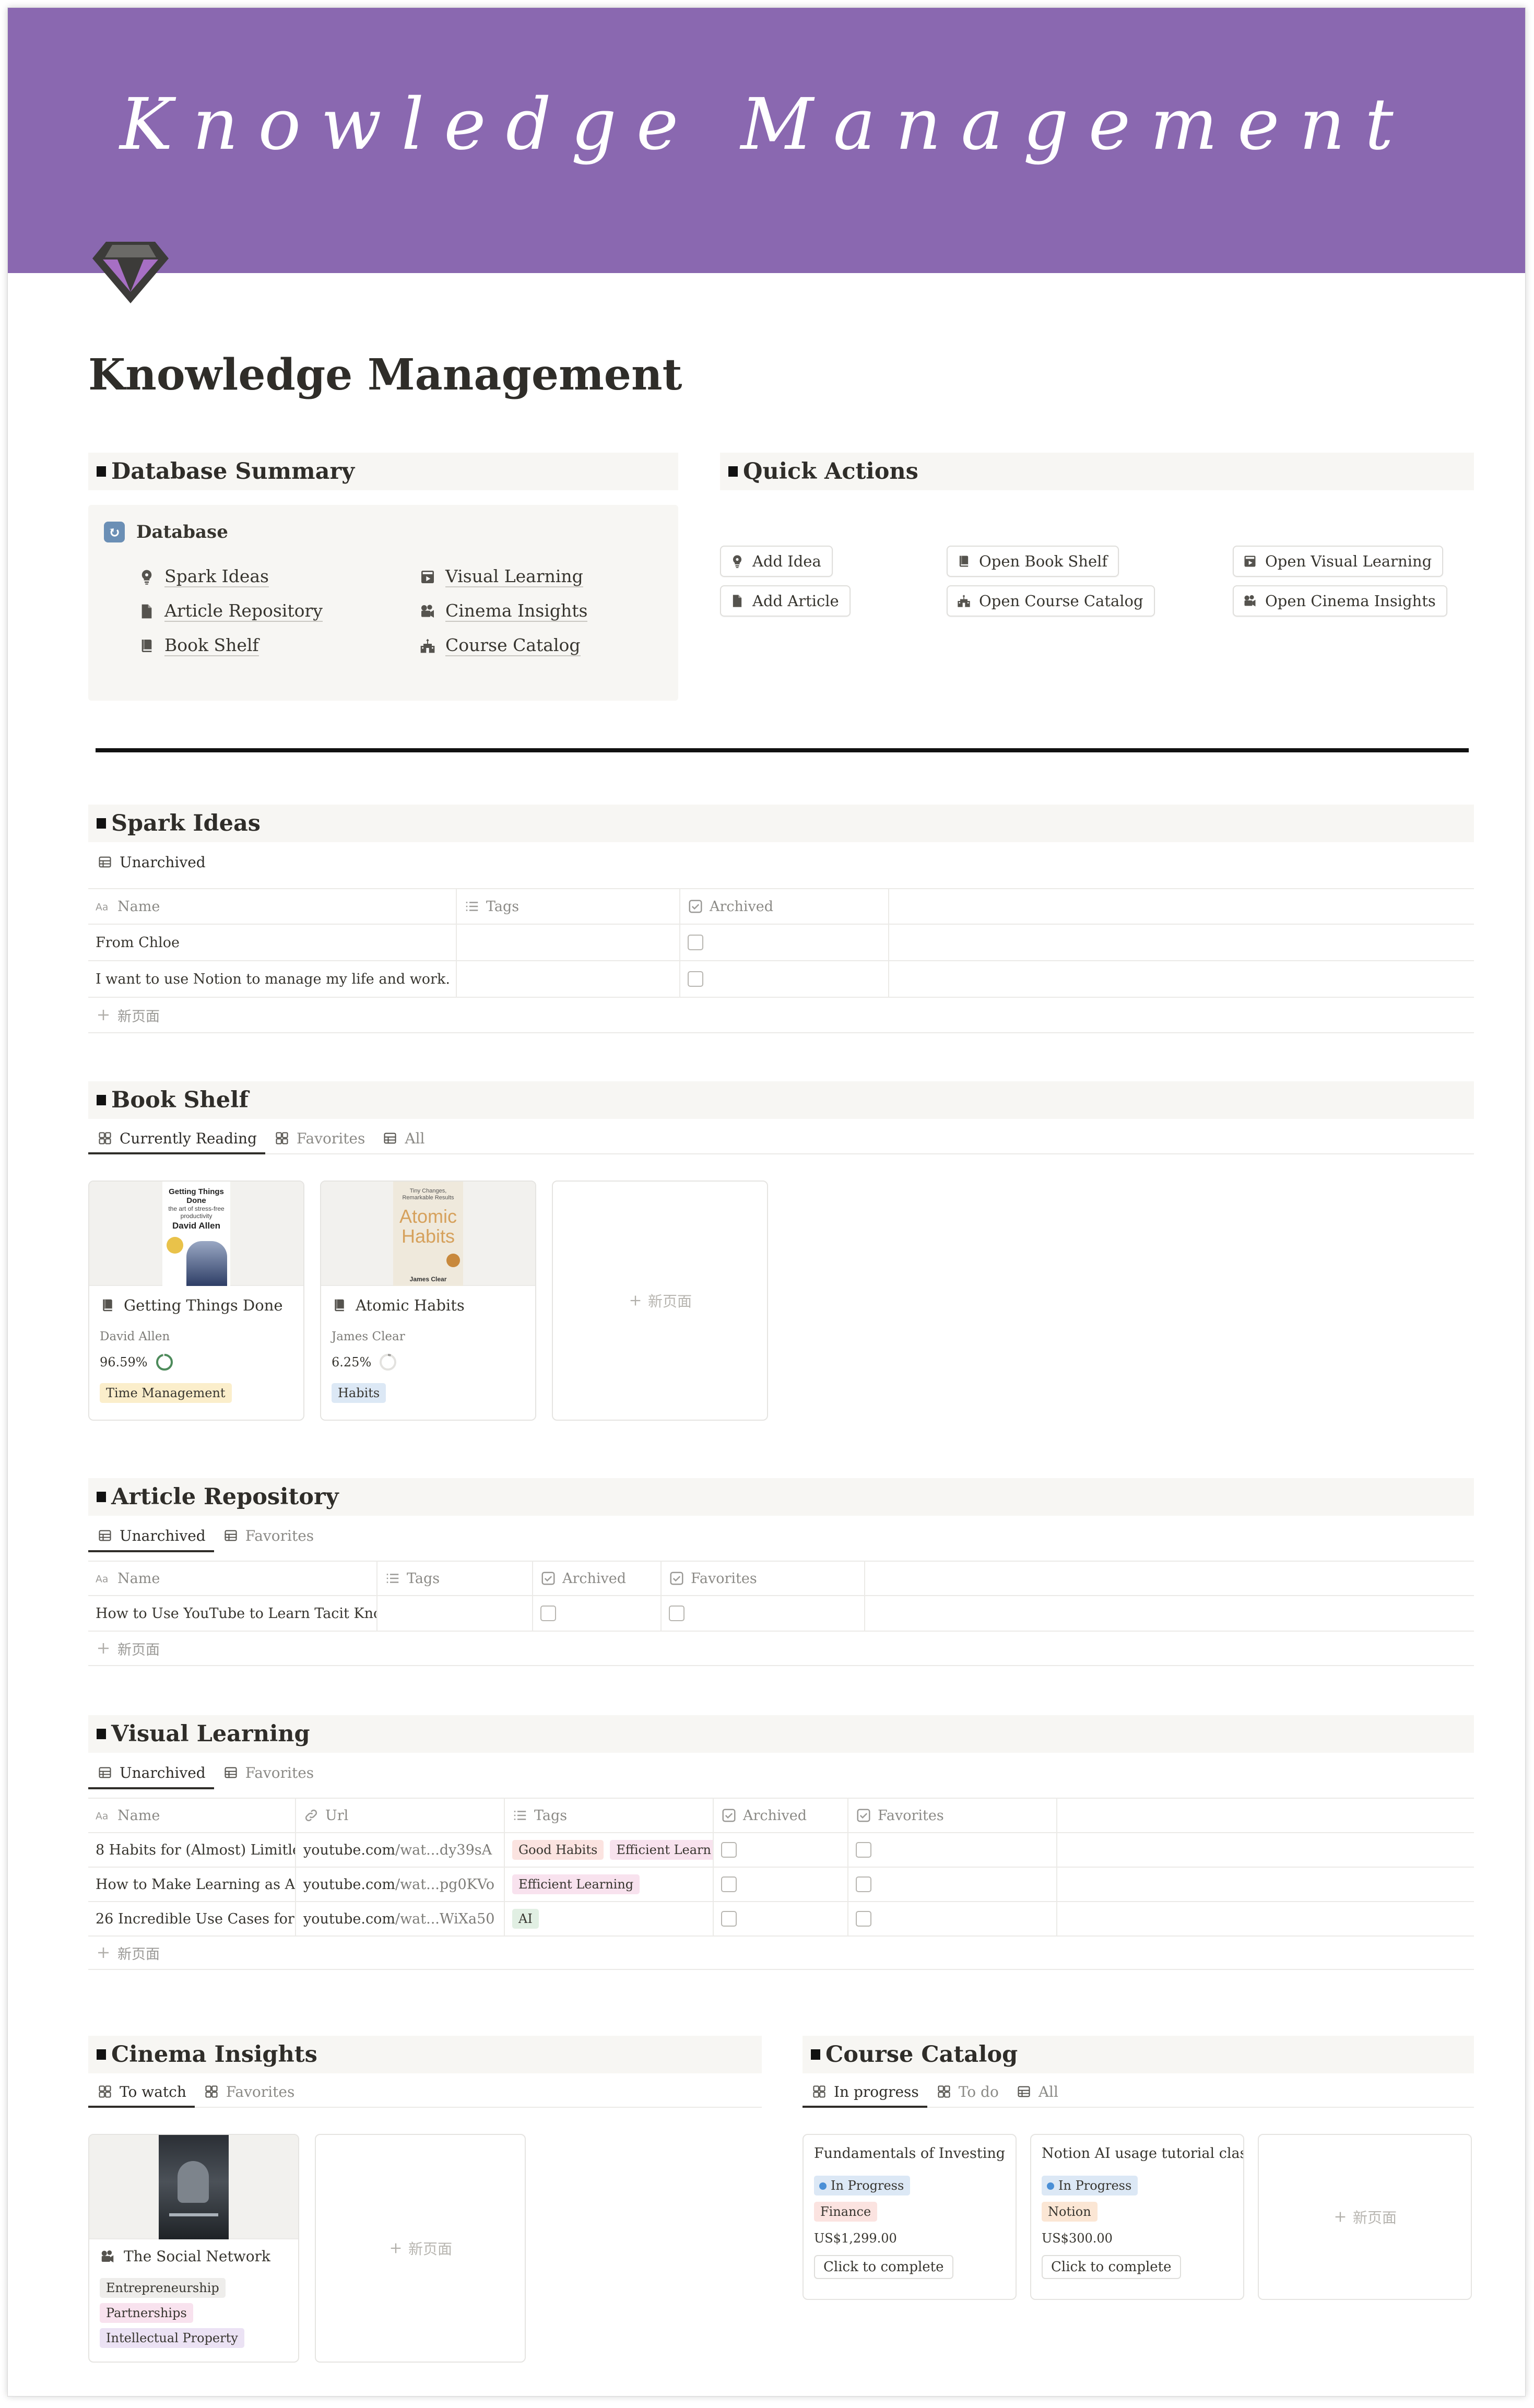 The image size is (1534, 2408). Describe the element at coordinates (608, 1850) in the screenshot. I see `cell-tags: Good Habits Efficient Learn` at that location.